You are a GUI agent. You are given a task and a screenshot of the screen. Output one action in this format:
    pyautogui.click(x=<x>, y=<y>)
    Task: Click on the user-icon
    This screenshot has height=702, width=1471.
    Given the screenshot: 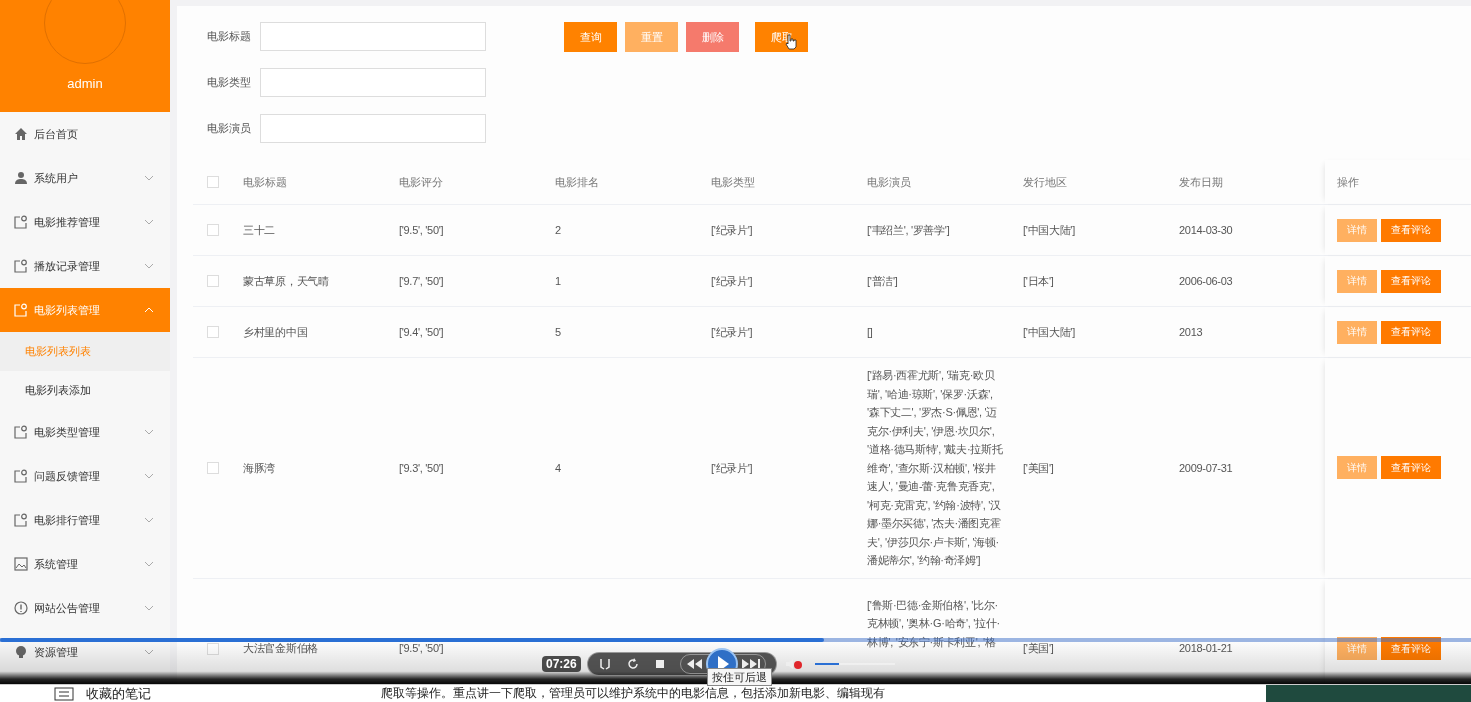 What is the action you would take?
    pyautogui.click(x=21, y=178)
    